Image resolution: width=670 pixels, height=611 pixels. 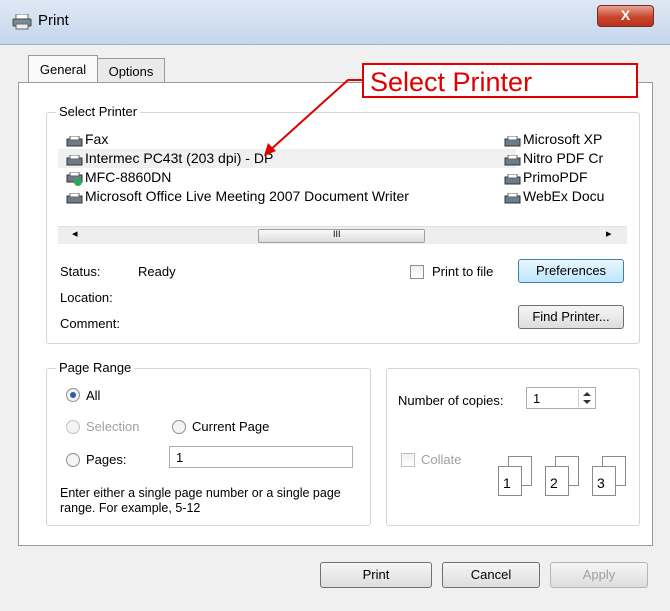 What do you see at coordinates (599, 575) in the screenshot?
I see `apply-button: Apply` at bounding box center [599, 575].